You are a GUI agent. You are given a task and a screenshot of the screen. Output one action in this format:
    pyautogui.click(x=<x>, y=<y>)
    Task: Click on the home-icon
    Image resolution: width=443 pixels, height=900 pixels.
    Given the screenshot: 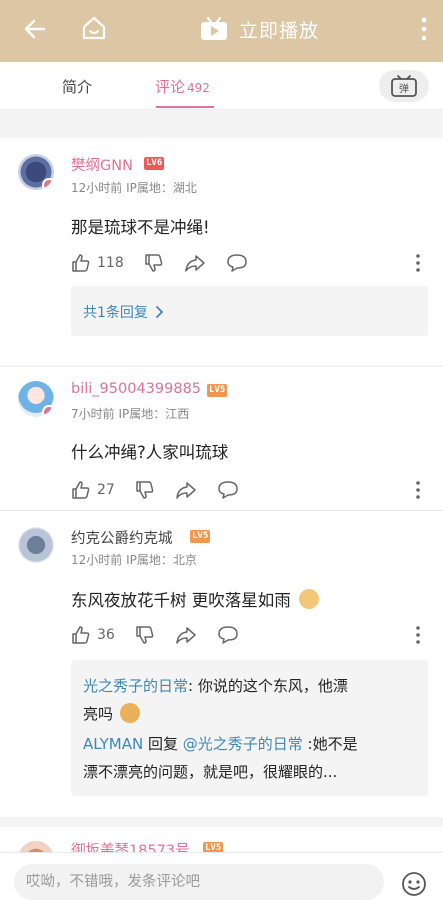 What is the action you would take?
    pyautogui.click(x=94, y=28)
    